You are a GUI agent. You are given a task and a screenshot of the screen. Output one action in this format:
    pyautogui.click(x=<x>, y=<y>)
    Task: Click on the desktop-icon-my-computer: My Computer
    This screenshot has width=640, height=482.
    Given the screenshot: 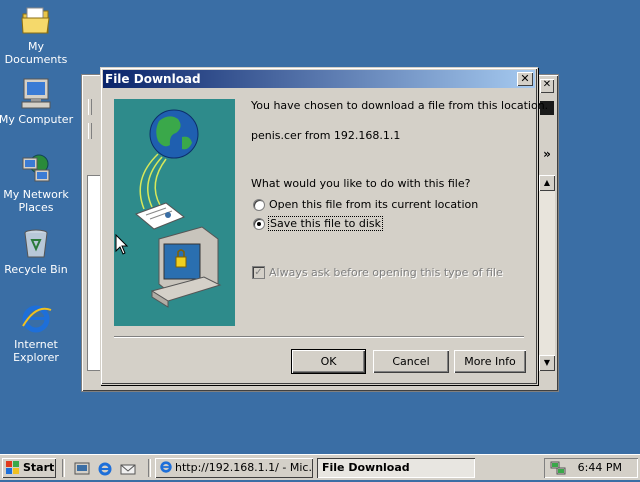 What is the action you would take?
    pyautogui.click(x=37, y=101)
    